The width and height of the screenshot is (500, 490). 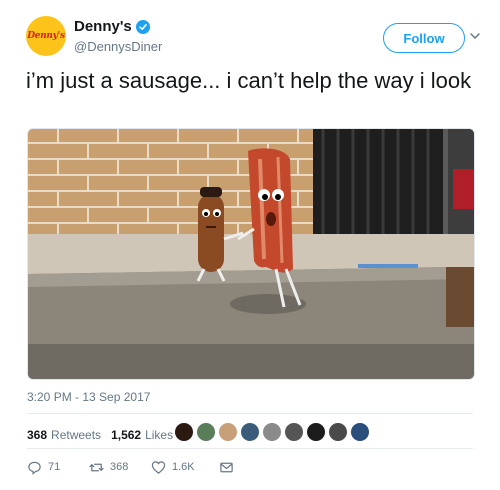 I want to click on tweet-header: Denny's Denny's @DennysDiner Follow, so click(x=250, y=37).